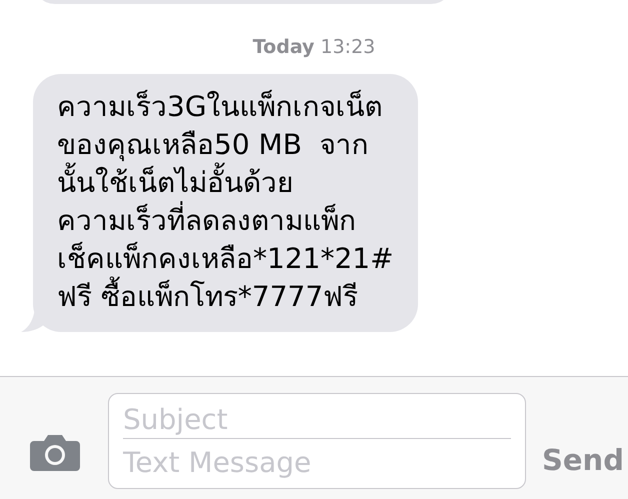 The height and width of the screenshot is (499, 628). I want to click on timestamp: Today 13:23, so click(314, 47).